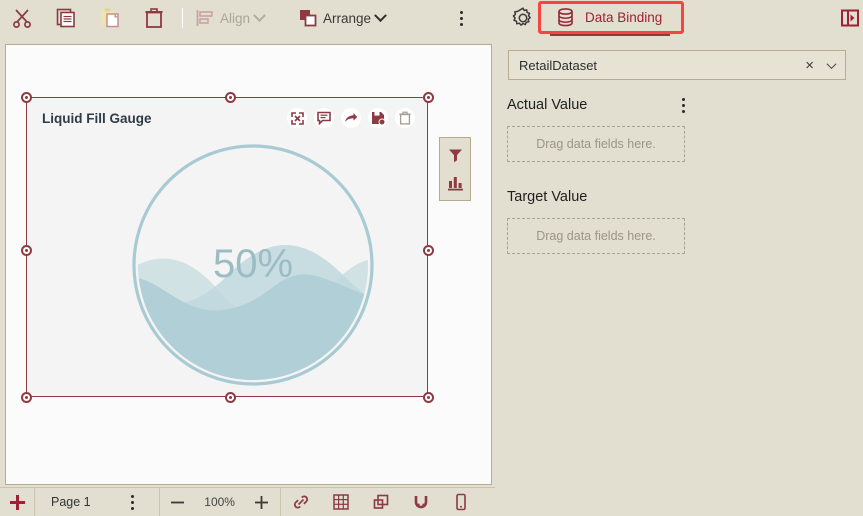  What do you see at coordinates (378, 118) in the screenshot?
I see `save-icon` at bounding box center [378, 118].